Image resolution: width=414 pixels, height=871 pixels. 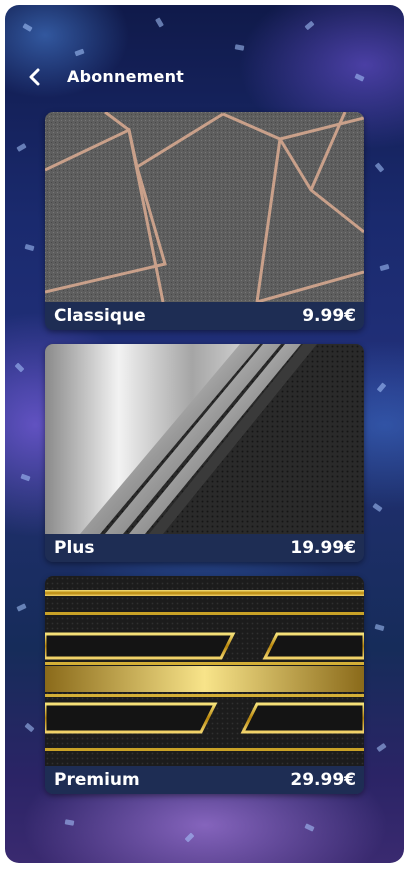 I want to click on header: Abonnement, so click(x=204, y=79).